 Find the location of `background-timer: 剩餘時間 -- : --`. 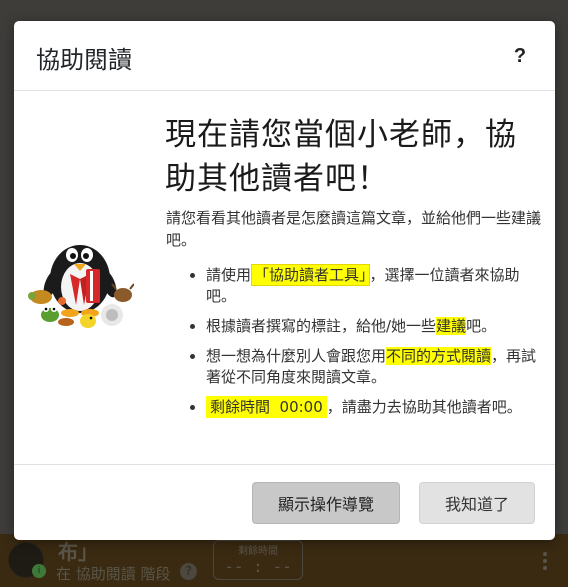

background-timer: 剩餘時間 -- : -- is located at coordinates (258, 560).